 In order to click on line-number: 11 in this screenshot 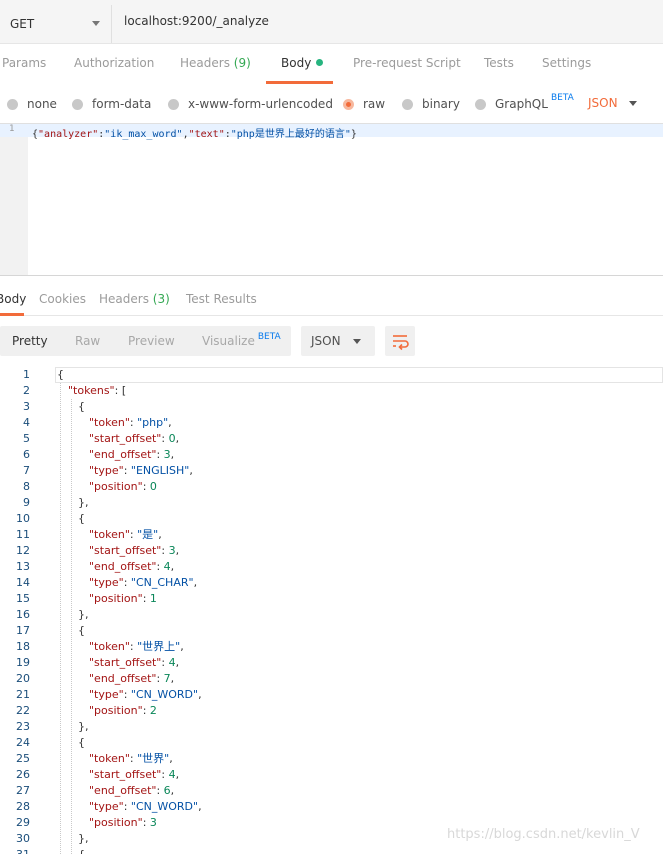, I will do `click(23, 534)`.